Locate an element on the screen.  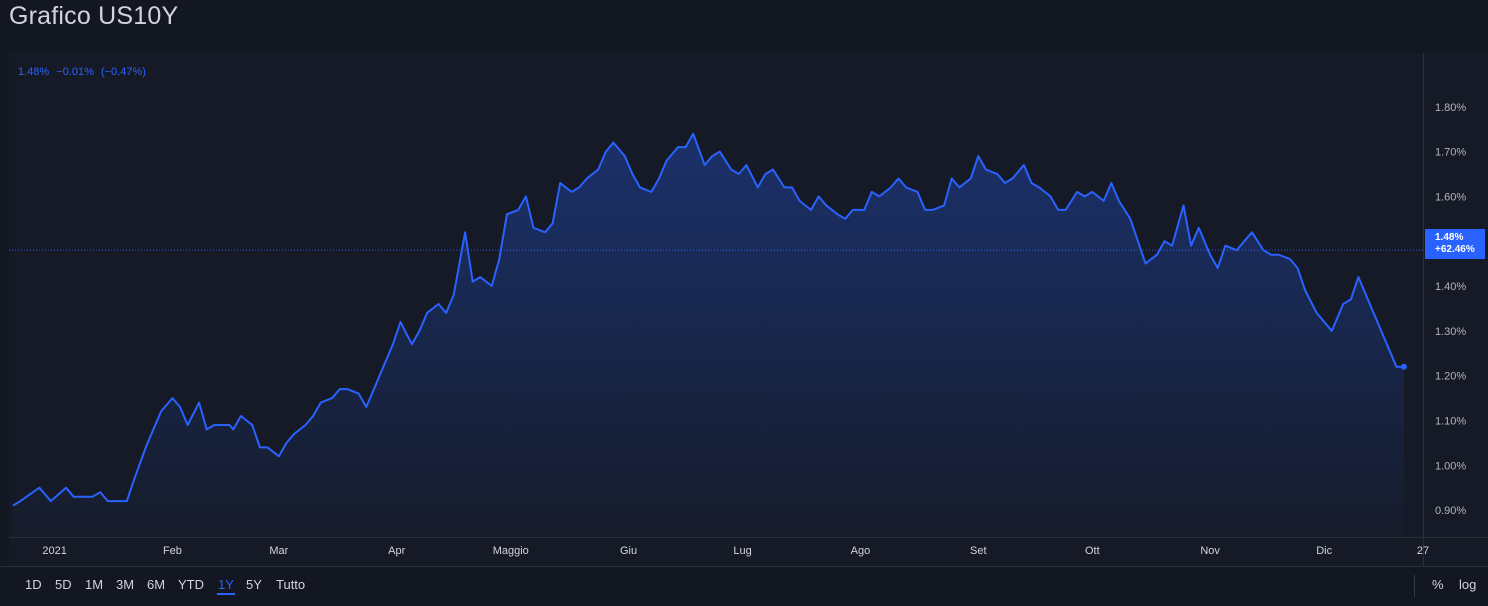
range-button-ytd: YTD is located at coordinates (191, 584).